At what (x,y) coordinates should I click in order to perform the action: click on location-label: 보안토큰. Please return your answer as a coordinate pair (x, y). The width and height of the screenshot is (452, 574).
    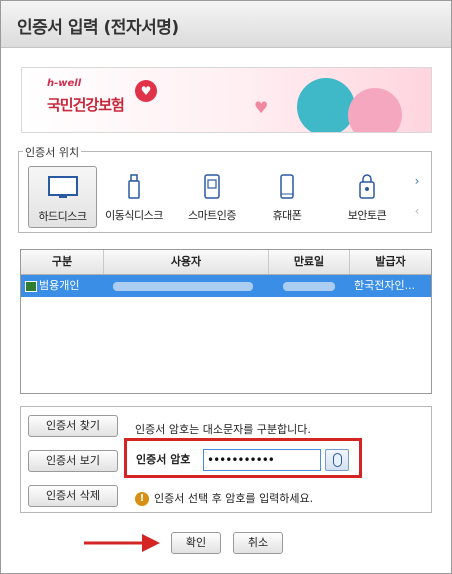
    Looking at the image, I should click on (367, 215).